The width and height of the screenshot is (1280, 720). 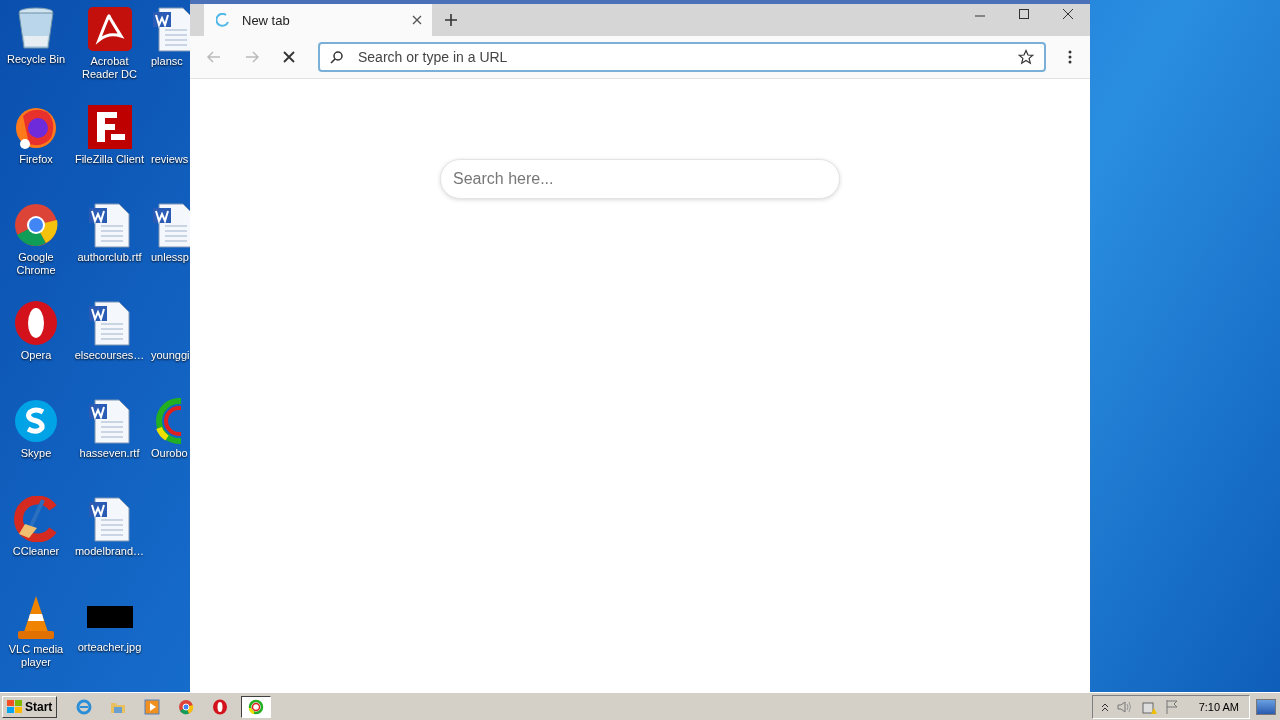 I want to click on maximize-icon, so click(x=1024, y=14).